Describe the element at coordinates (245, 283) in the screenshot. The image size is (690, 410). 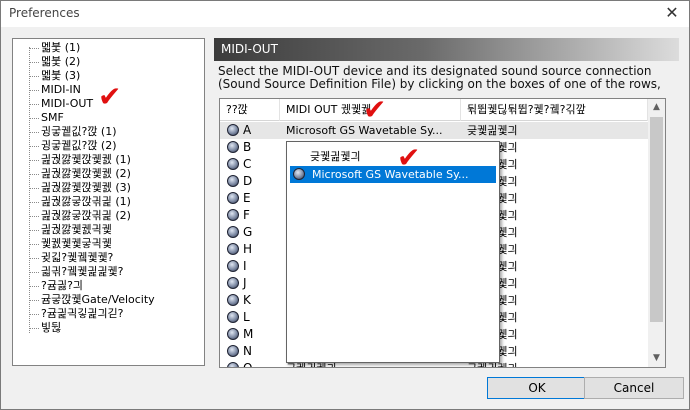
I see `port-letter: J` at that location.